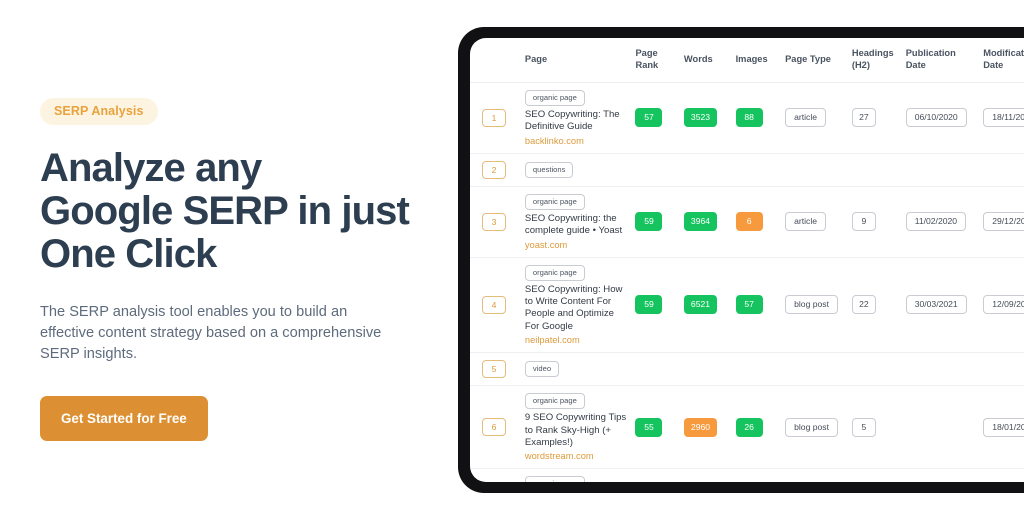 The height and width of the screenshot is (506, 1024). I want to click on images-cell: 57, so click(756, 305).